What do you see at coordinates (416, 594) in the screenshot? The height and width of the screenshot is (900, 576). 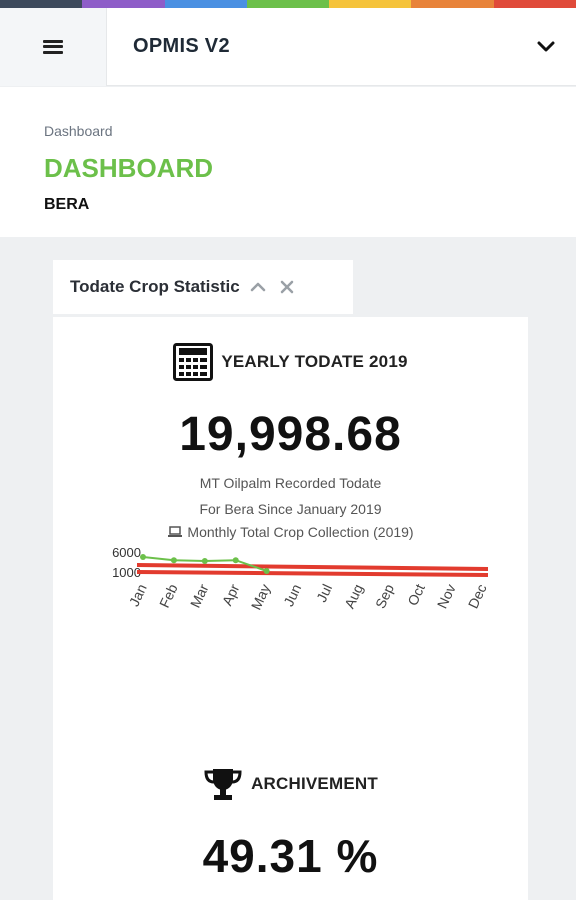 I see `x-tick-label: Oct` at bounding box center [416, 594].